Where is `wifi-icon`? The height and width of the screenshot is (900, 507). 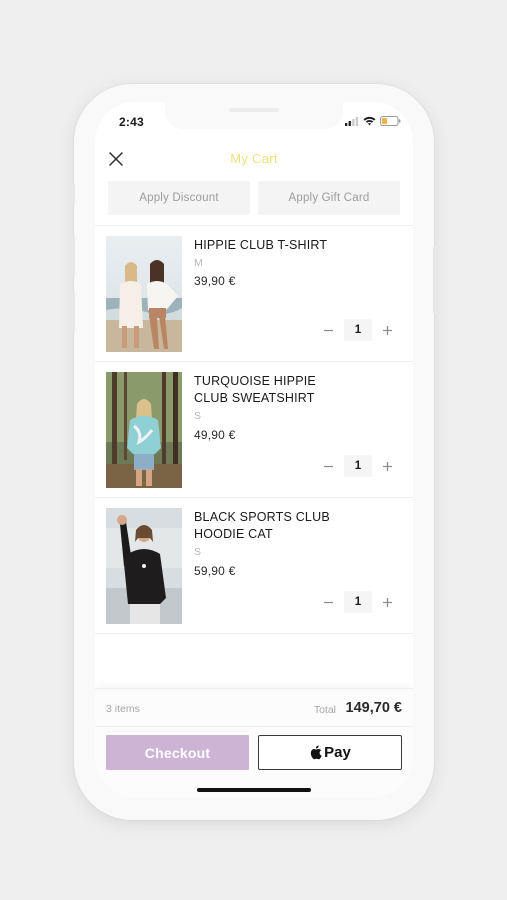 wifi-icon is located at coordinates (369, 121).